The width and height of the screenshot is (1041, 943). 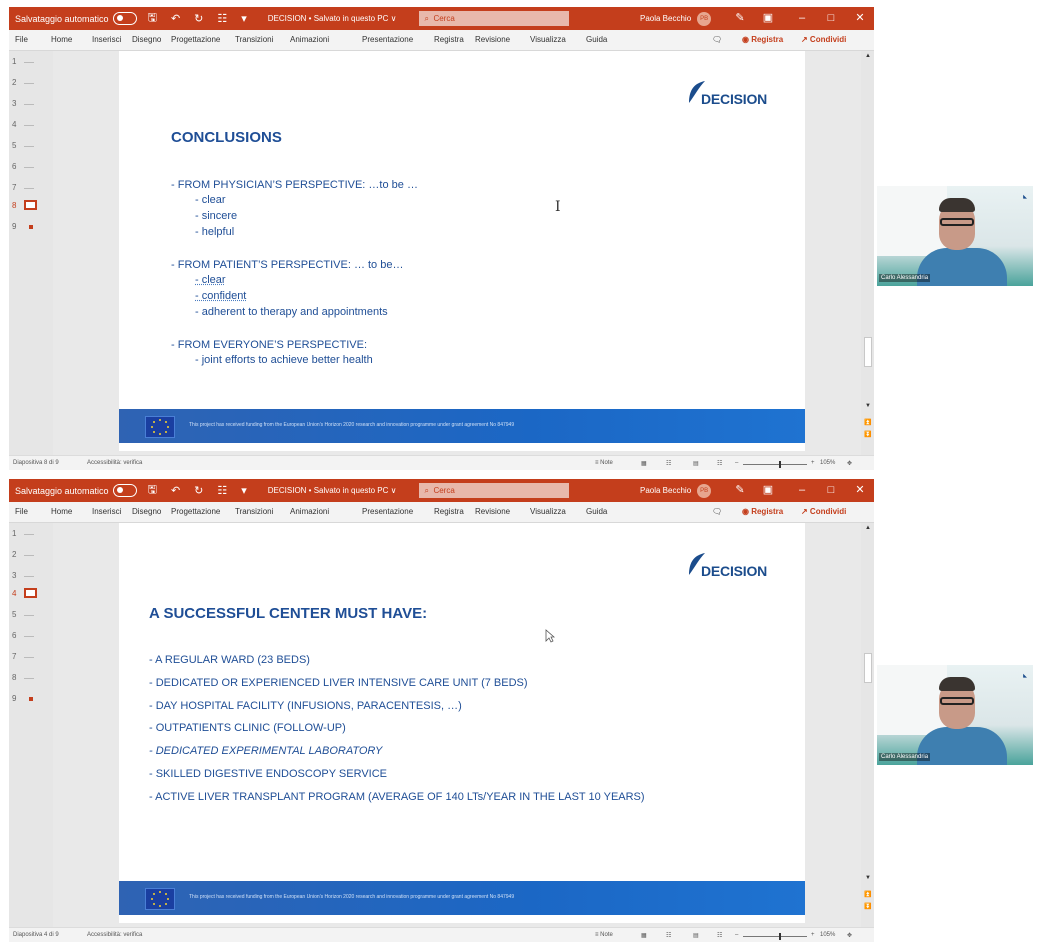 What do you see at coordinates (254, 39) in the screenshot?
I see `tab-transitions: Transizioni` at bounding box center [254, 39].